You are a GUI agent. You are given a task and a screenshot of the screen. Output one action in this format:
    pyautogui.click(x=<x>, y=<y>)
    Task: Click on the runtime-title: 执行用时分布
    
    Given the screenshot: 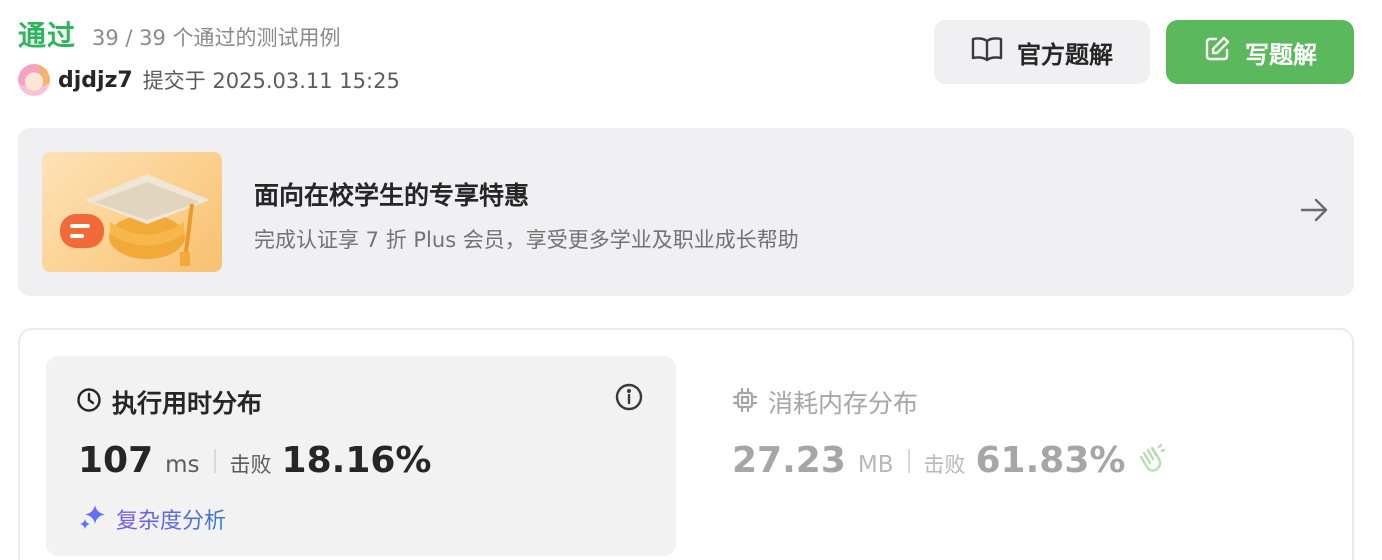 What is the action you would take?
    pyautogui.click(x=187, y=403)
    